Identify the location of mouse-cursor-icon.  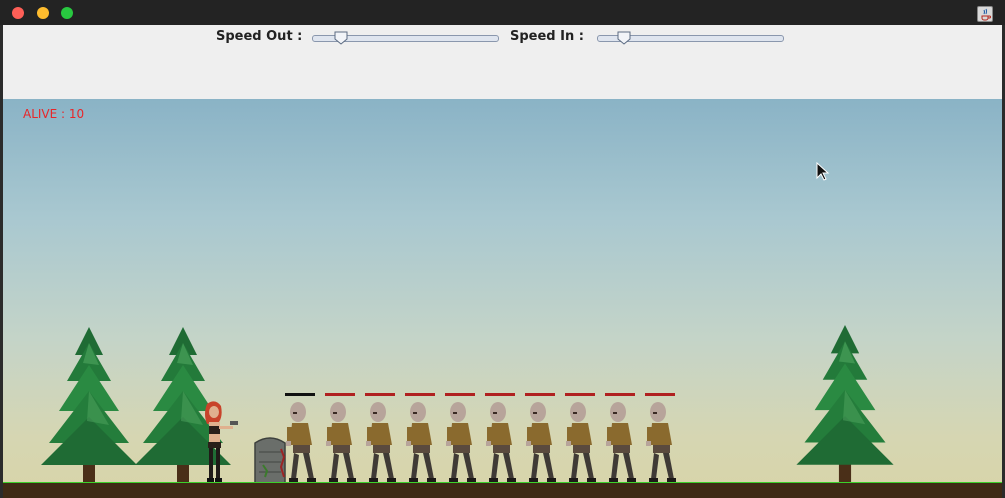
(823, 171).